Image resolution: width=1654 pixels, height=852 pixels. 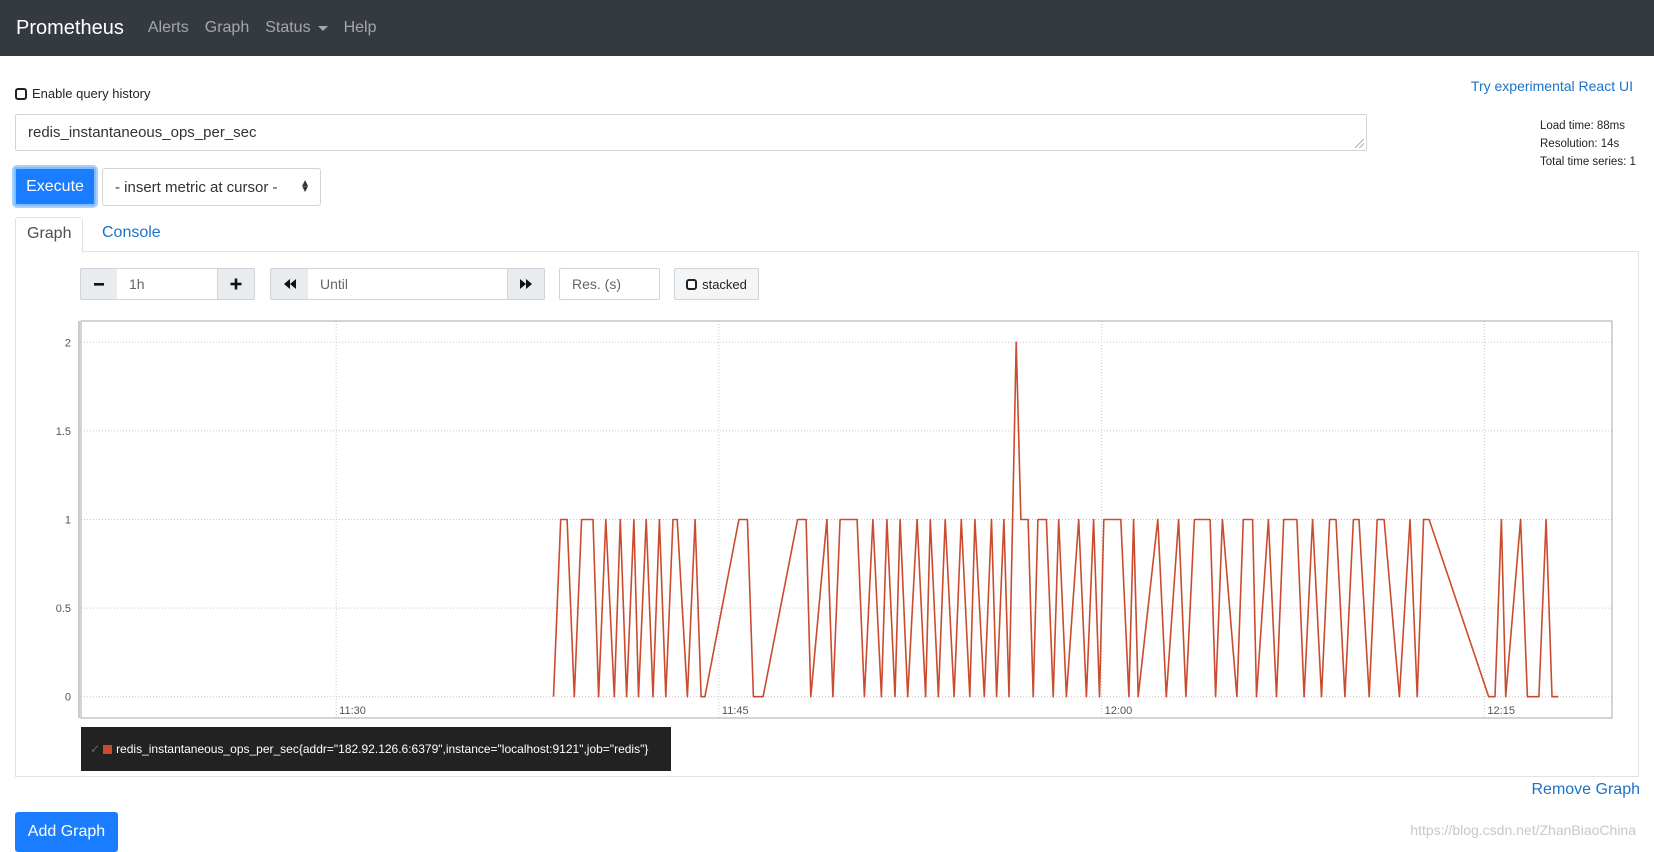 I want to click on increase-range-button, so click(x=236, y=284).